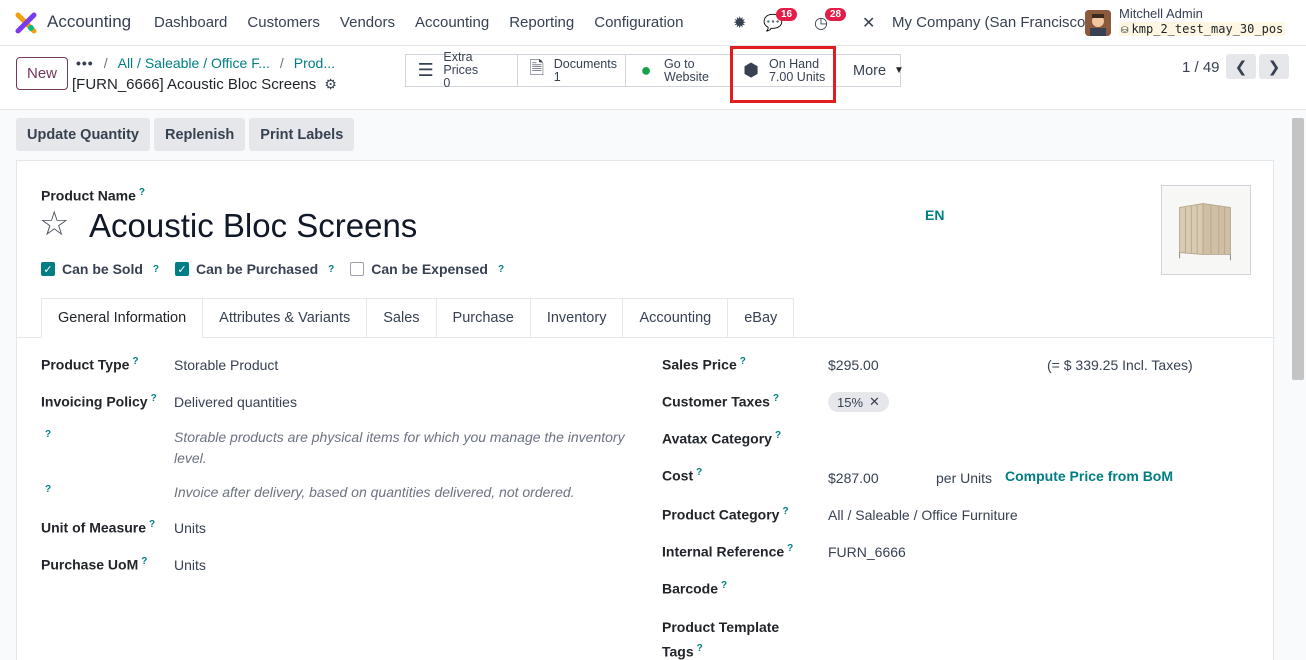  Describe the element at coordinates (452, 22) in the screenshot. I see `menu-accounting: Accounting` at that location.